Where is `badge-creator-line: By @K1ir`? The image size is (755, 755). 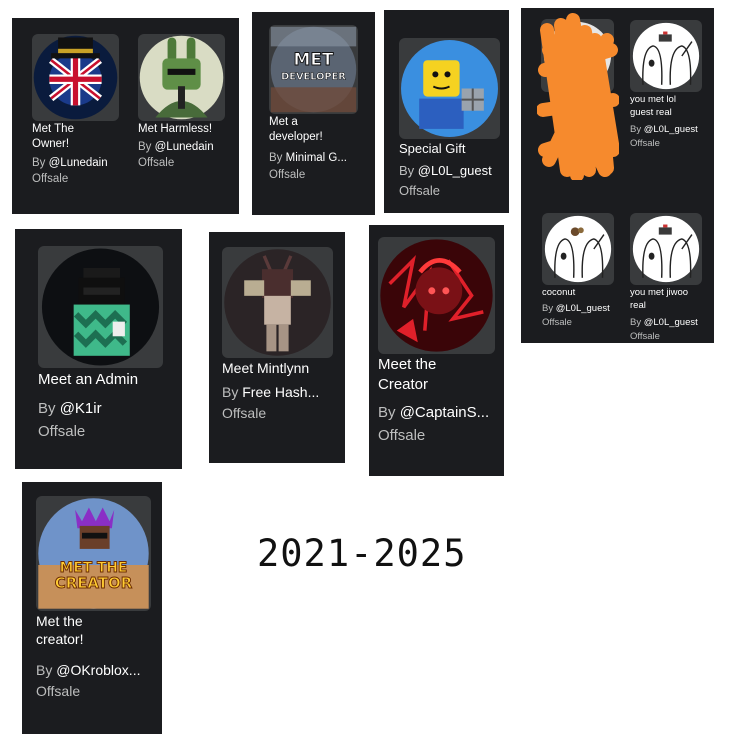 badge-creator-line: By @K1ir is located at coordinates (70, 408).